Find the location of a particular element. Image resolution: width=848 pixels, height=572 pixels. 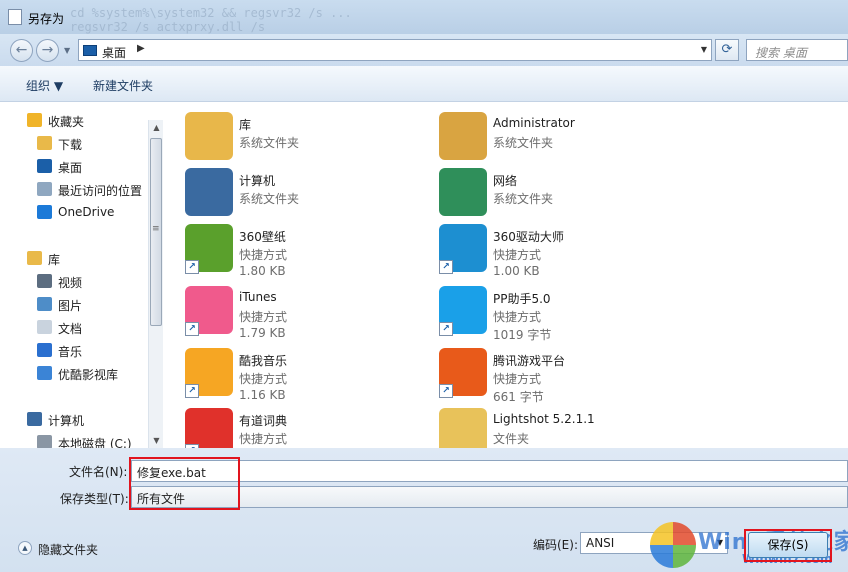

star-icon is located at coordinates (34, 120).